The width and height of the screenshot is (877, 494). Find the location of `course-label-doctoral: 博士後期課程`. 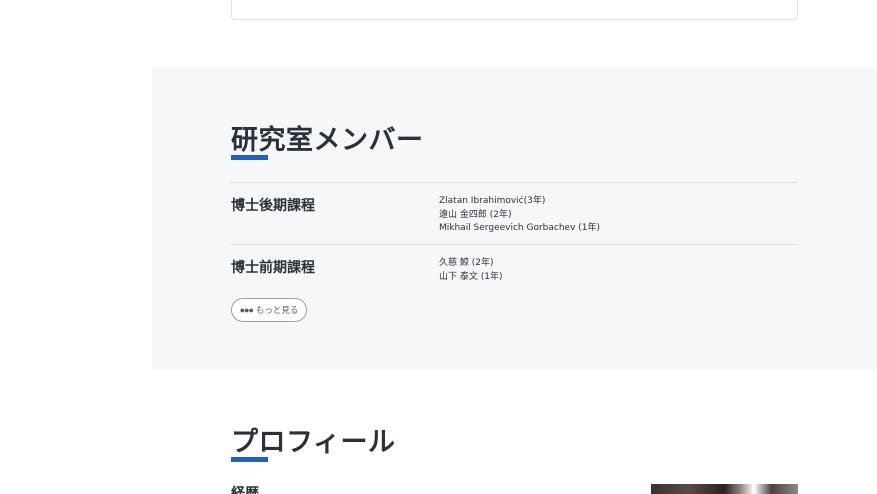

course-label-doctoral: 博士後期課程 is located at coordinates (273, 206).